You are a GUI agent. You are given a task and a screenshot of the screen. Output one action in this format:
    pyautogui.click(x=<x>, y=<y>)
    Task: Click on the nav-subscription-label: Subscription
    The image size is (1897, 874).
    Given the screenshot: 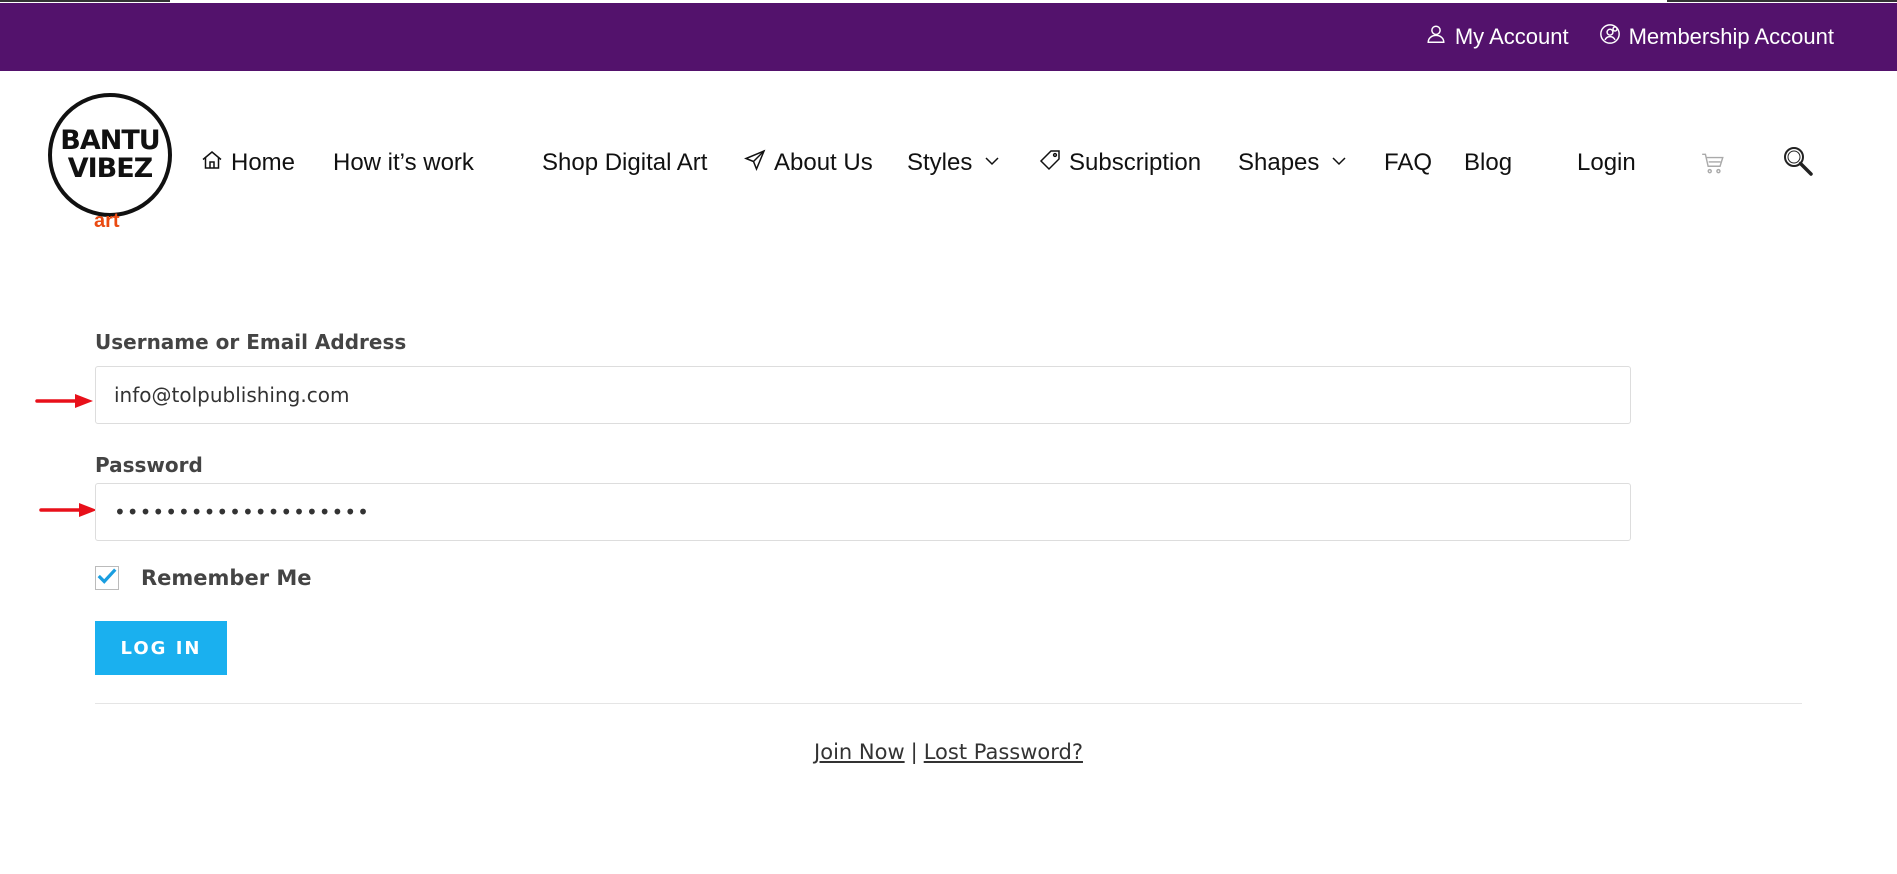 What is the action you would take?
    pyautogui.click(x=1135, y=162)
    